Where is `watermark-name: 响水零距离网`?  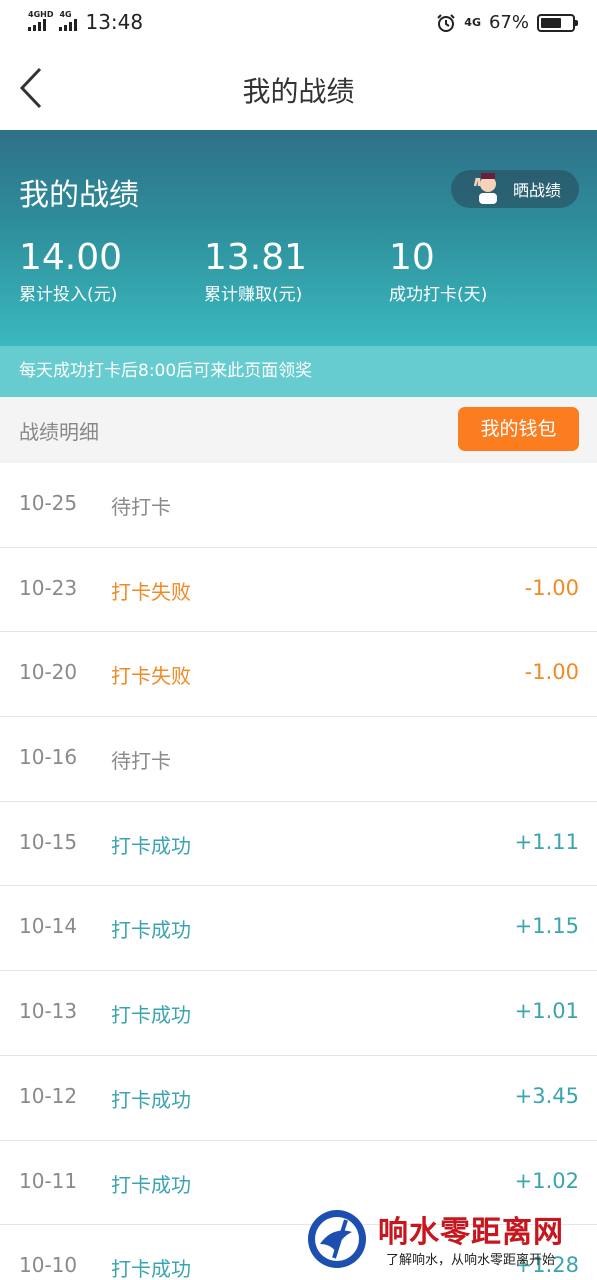 watermark-name: 响水零距离网 is located at coordinates (471, 1232).